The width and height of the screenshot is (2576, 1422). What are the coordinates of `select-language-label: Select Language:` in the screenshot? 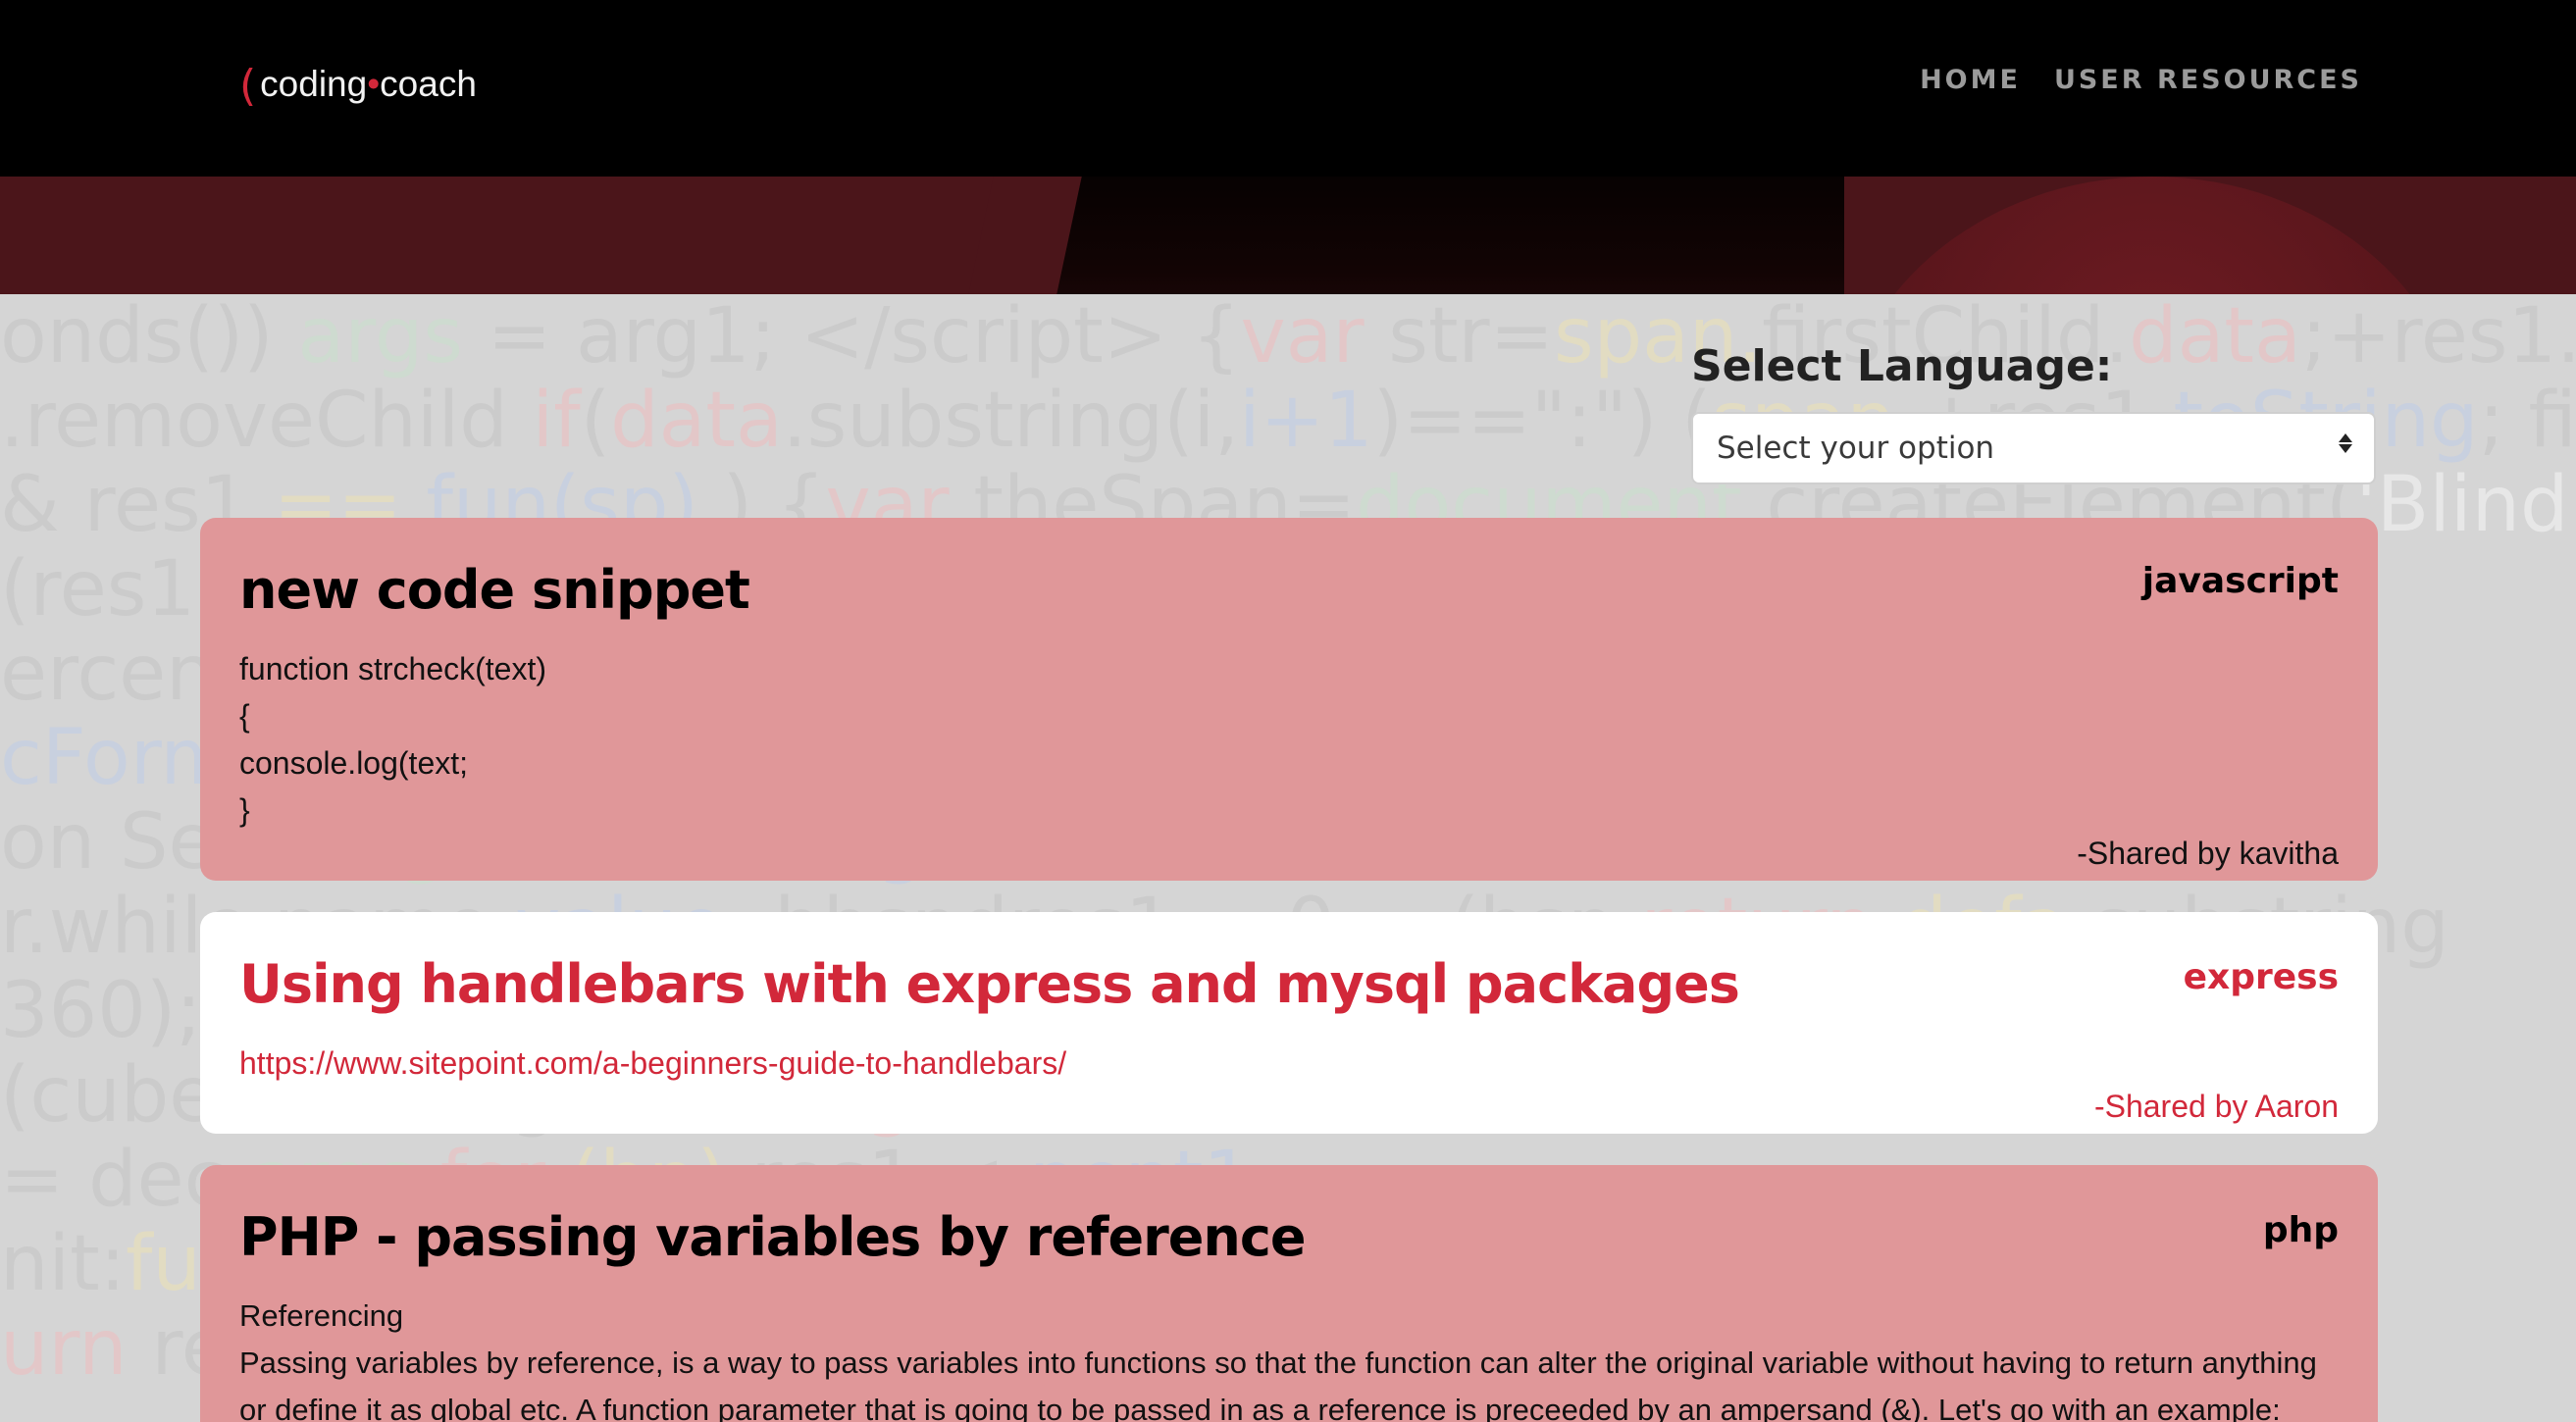 It's located at (1902, 366).